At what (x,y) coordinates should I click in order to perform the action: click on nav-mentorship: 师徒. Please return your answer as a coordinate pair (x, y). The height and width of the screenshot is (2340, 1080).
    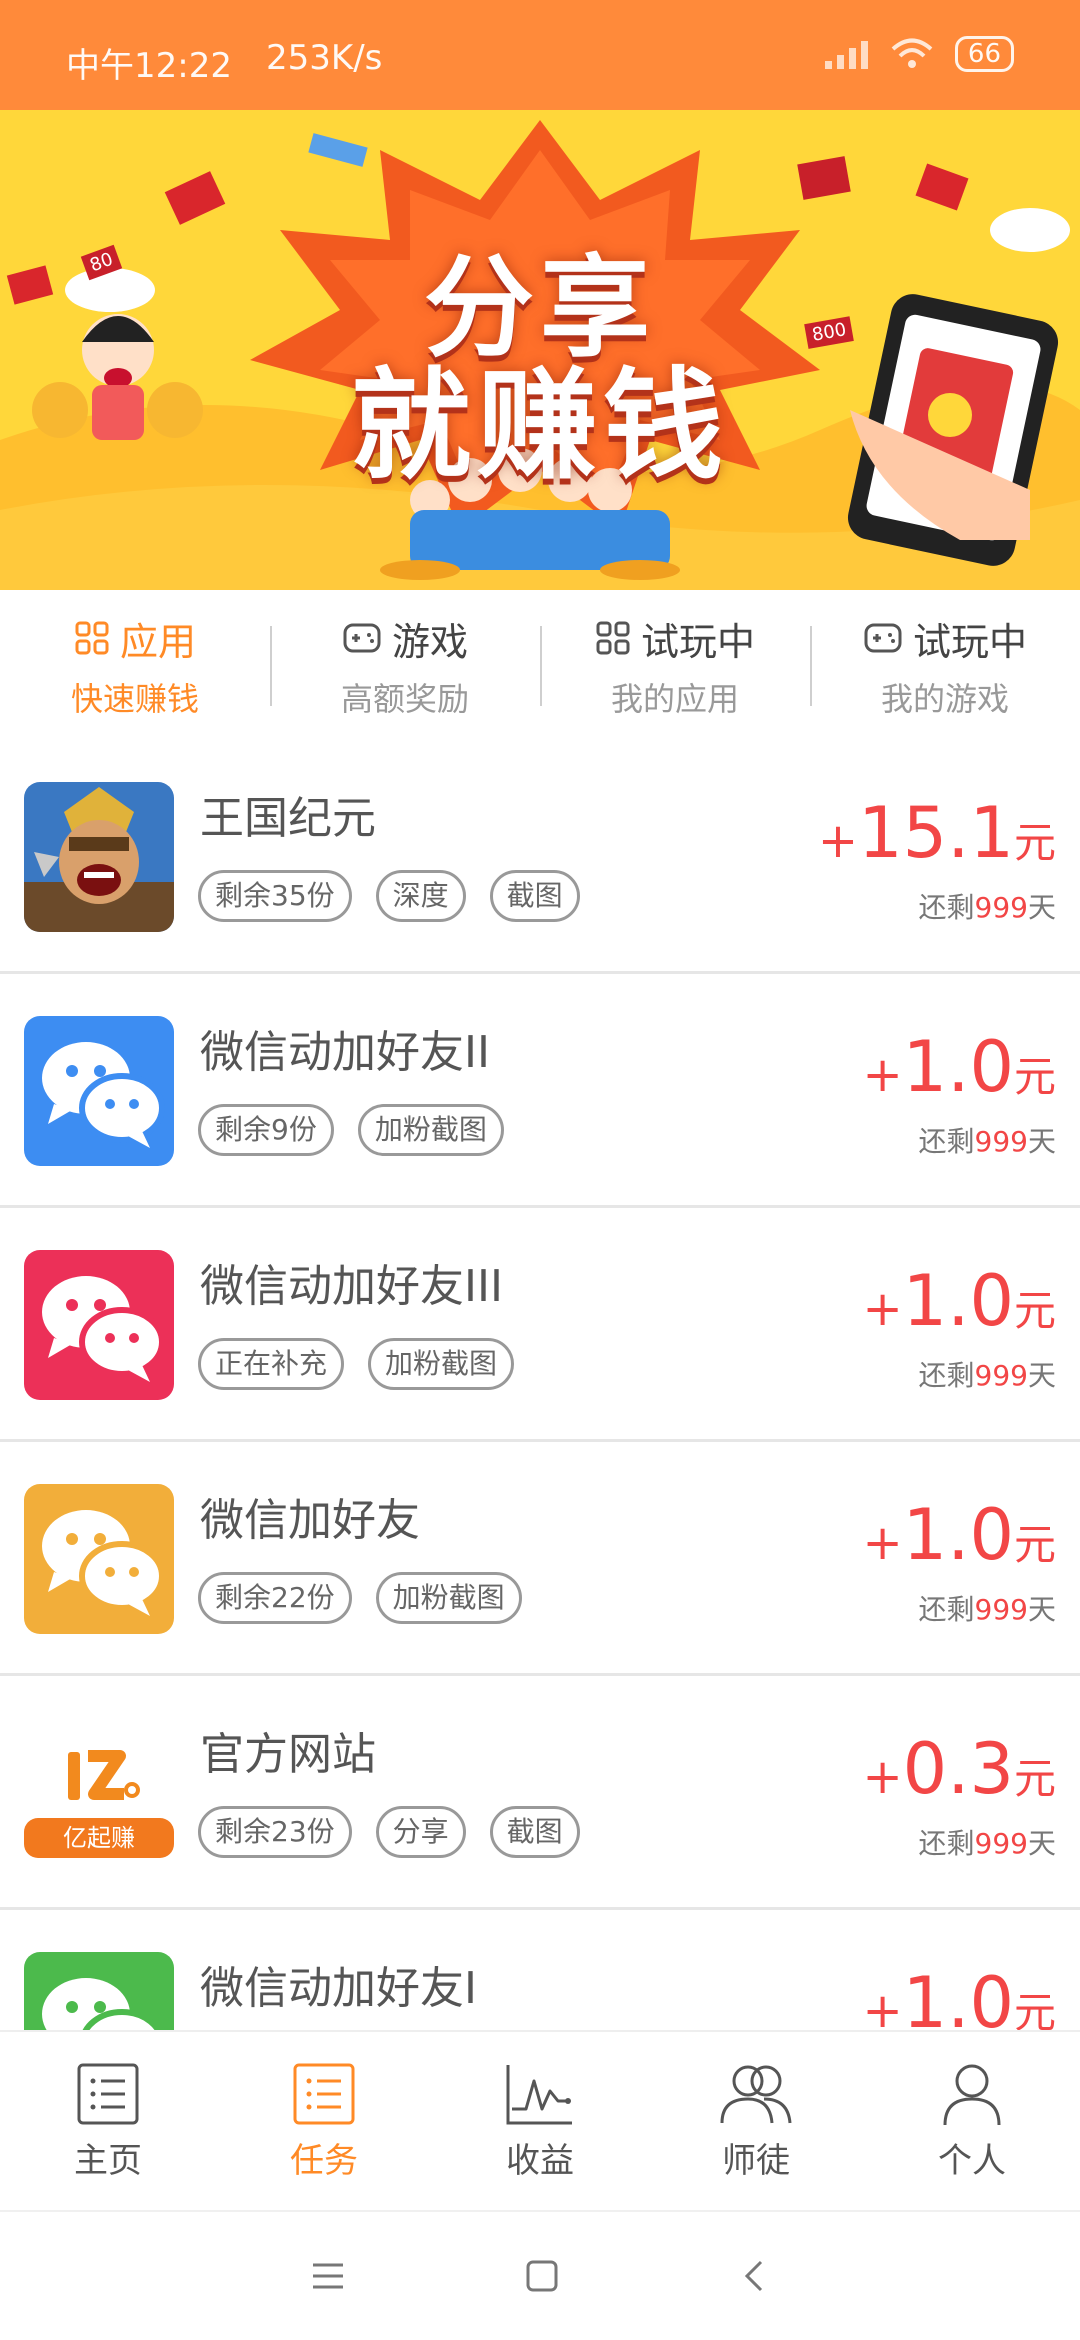
    Looking at the image, I should click on (756, 2121).